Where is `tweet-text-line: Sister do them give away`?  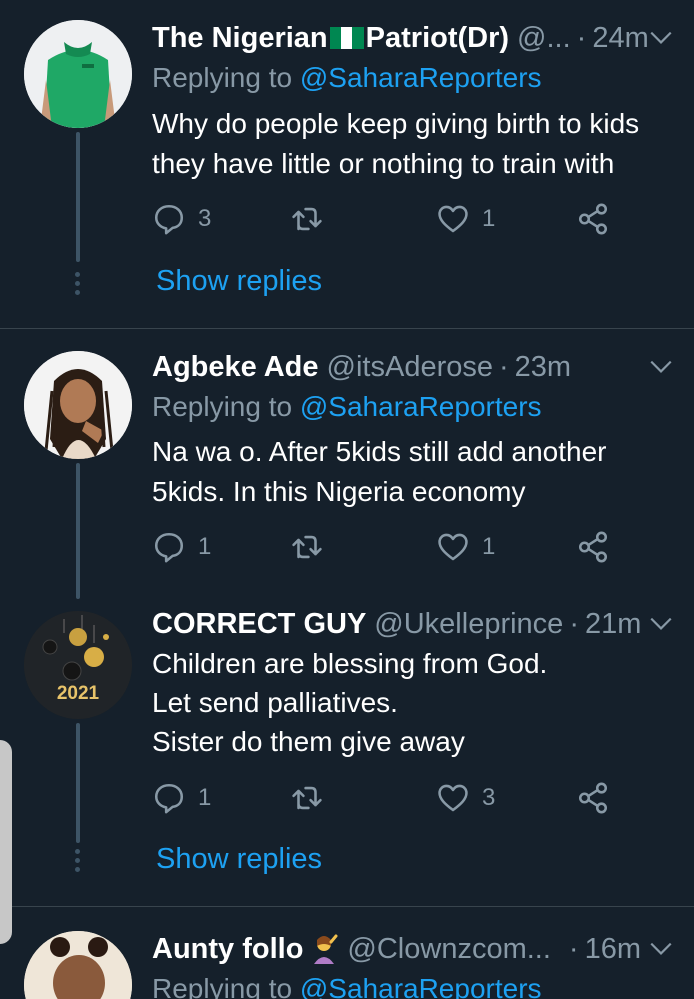 tweet-text-line: Sister do them give away is located at coordinates (308, 741).